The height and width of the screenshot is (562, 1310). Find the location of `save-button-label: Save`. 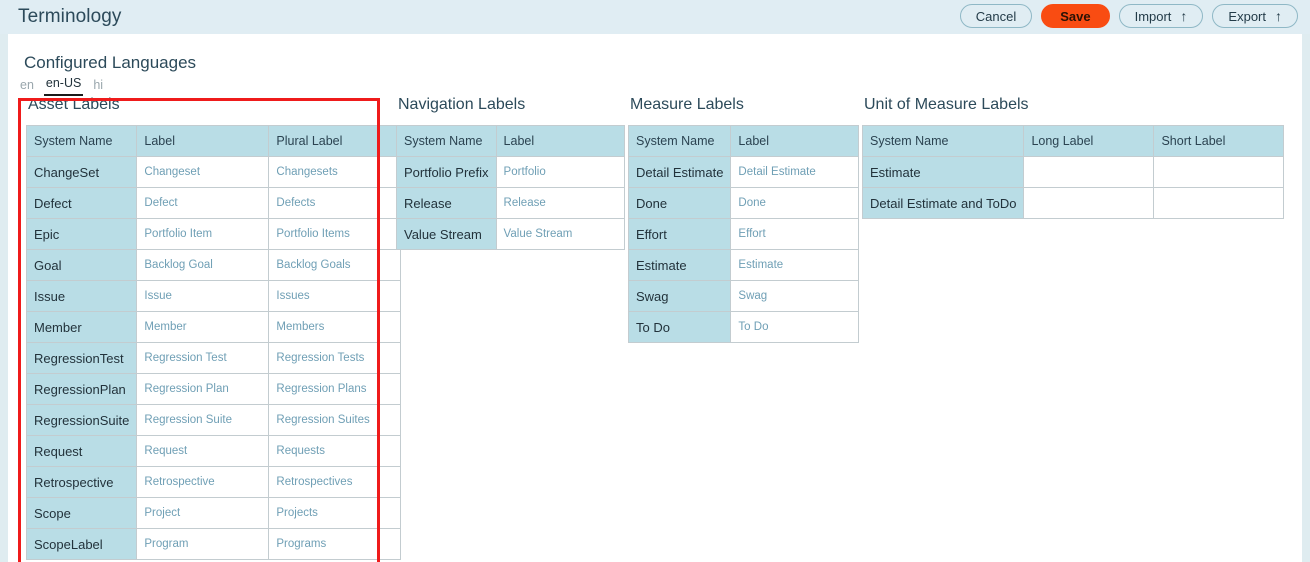

save-button-label: Save is located at coordinates (1075, 16).